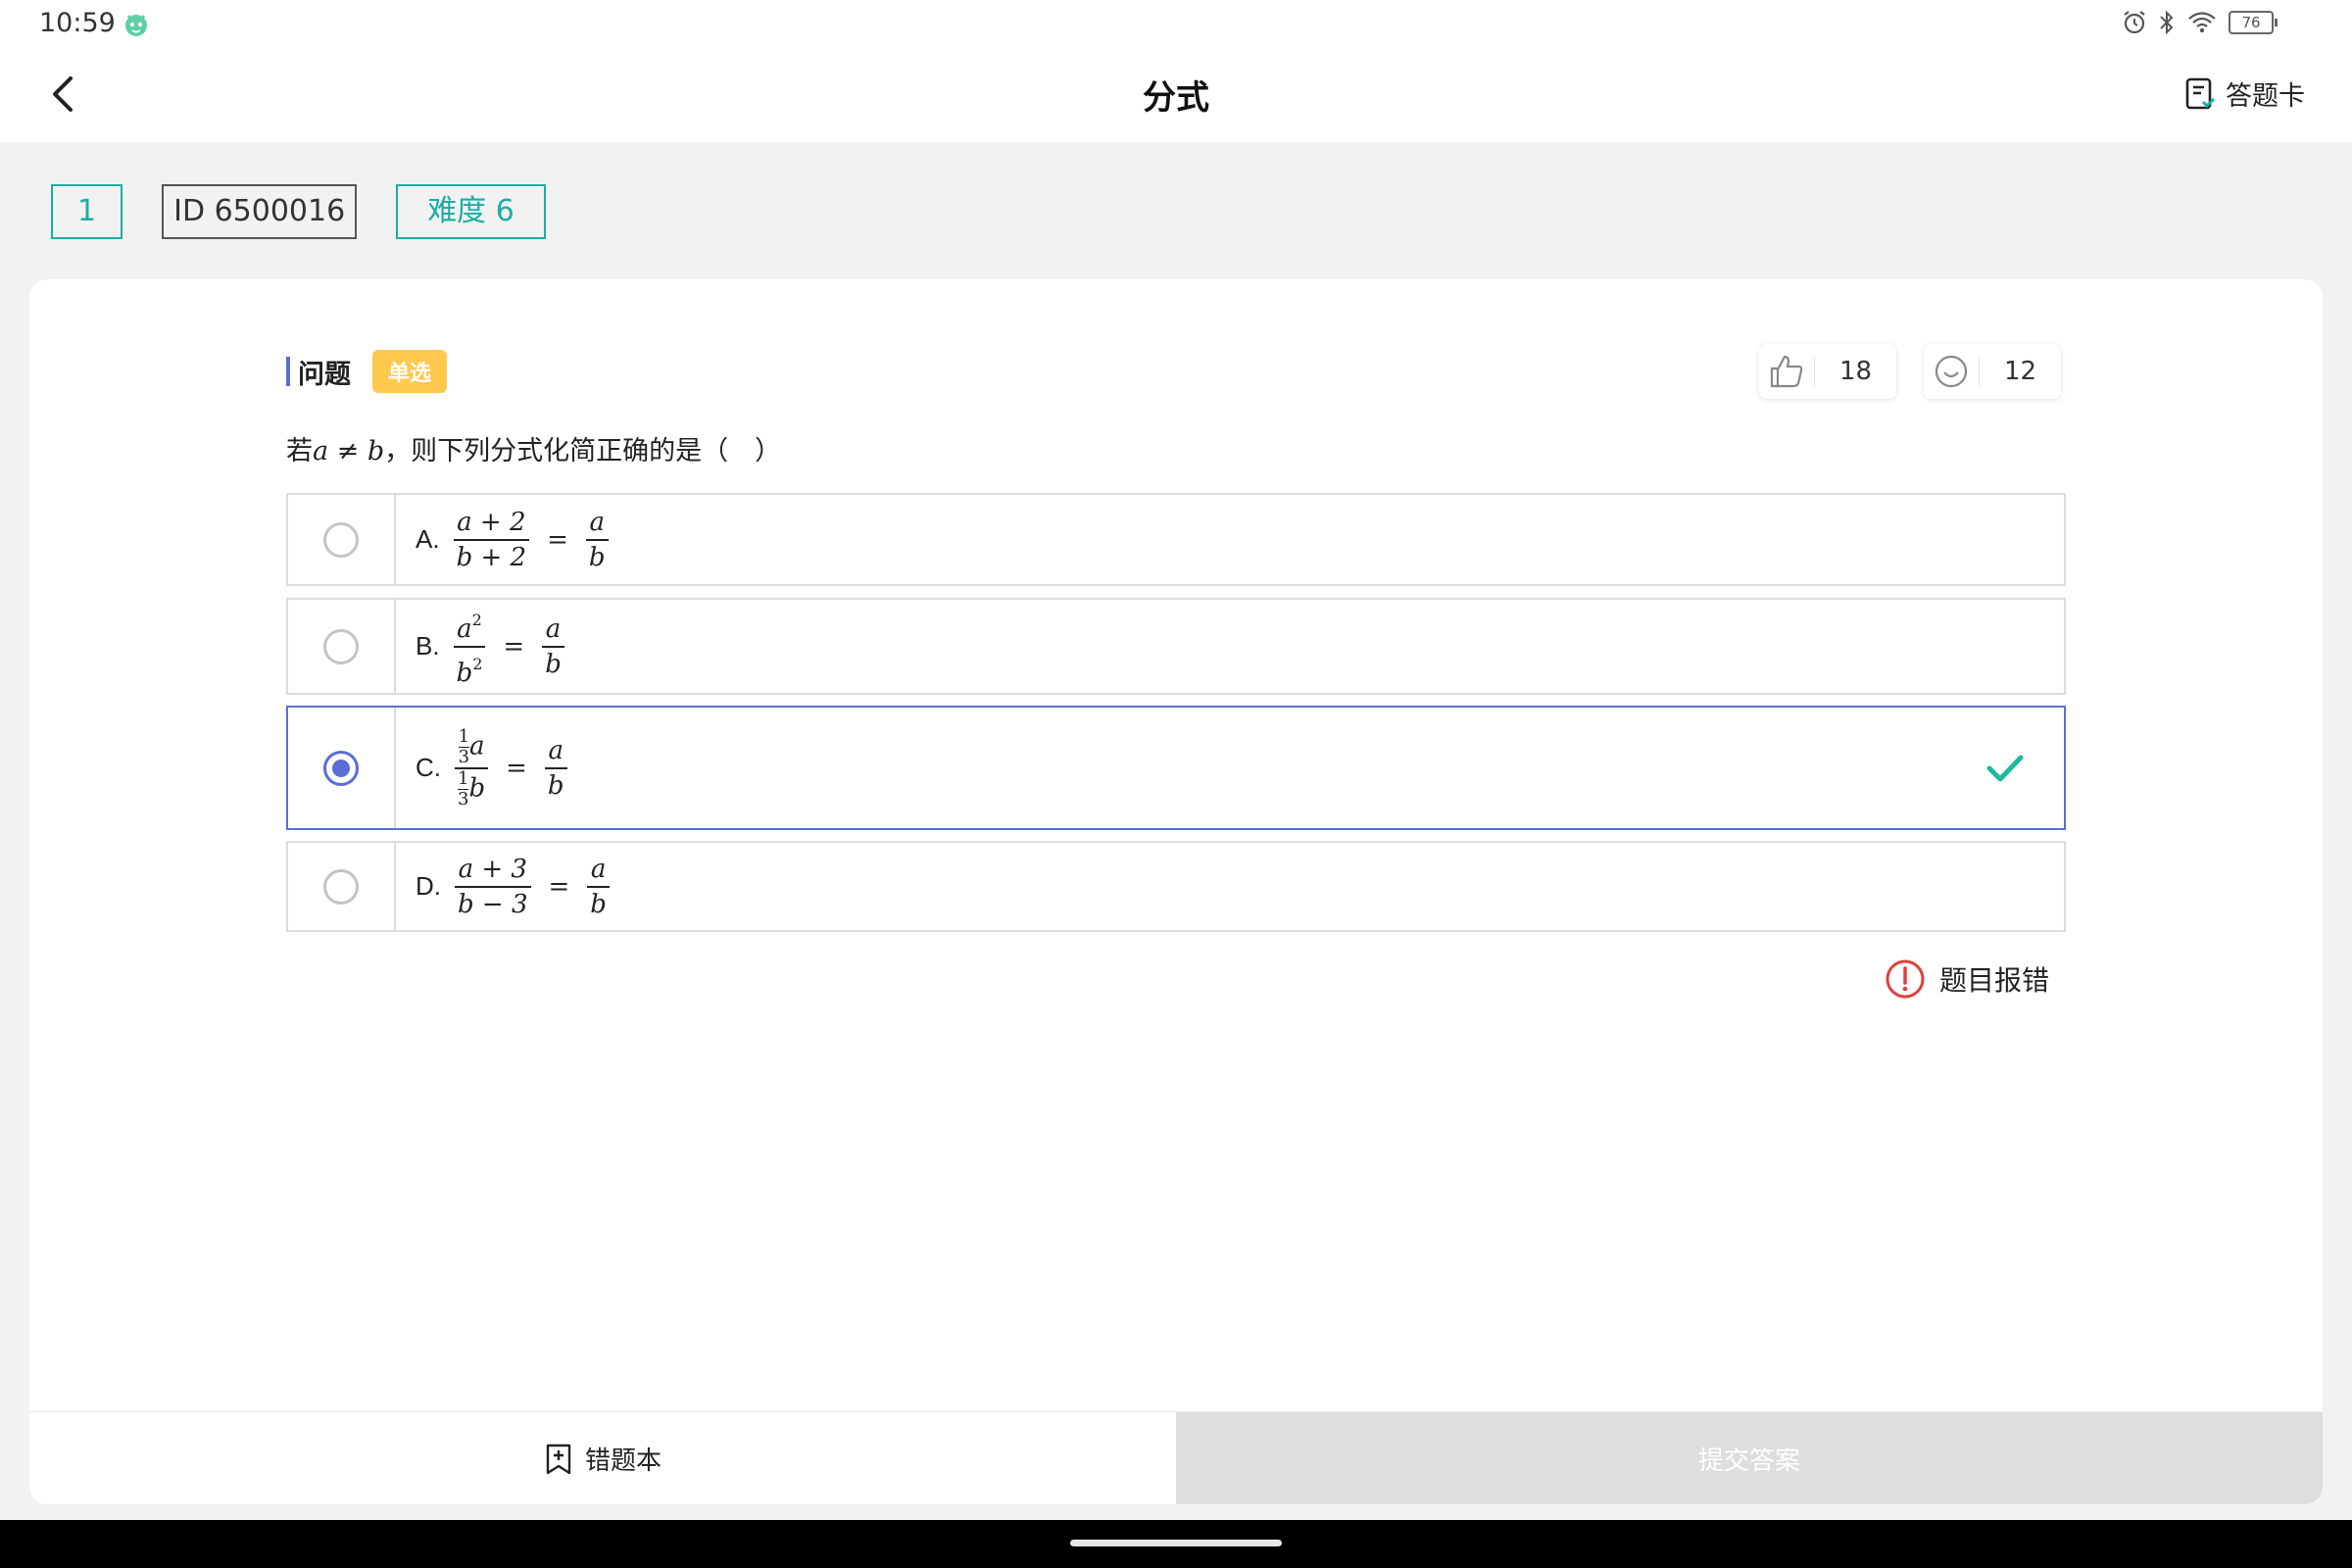 The image size is (2352, 1568). What do you see at coordinates (471, 746) in the screenshot?
I see `fraction-numerator: 13a` at bounding box center [471, 746].